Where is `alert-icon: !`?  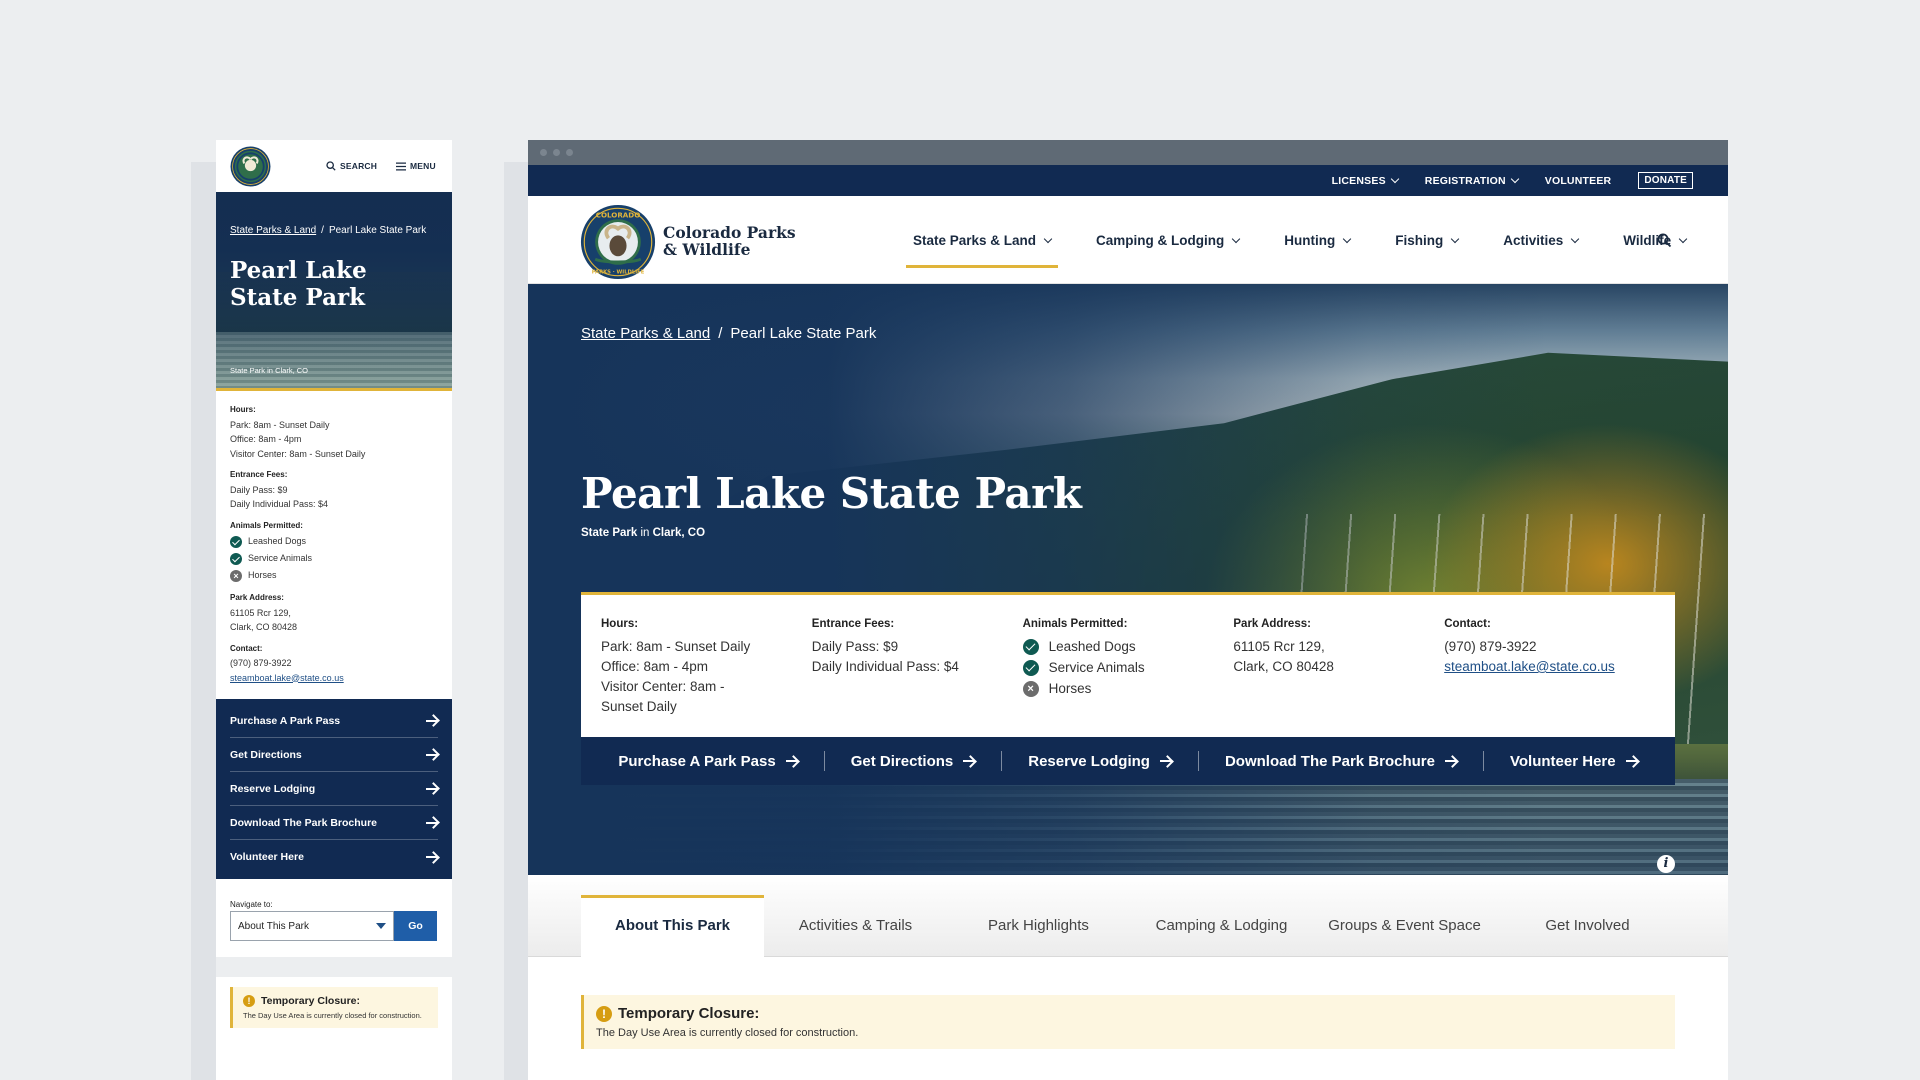
alert-icon: ! is located at coordinates (249, 1001).